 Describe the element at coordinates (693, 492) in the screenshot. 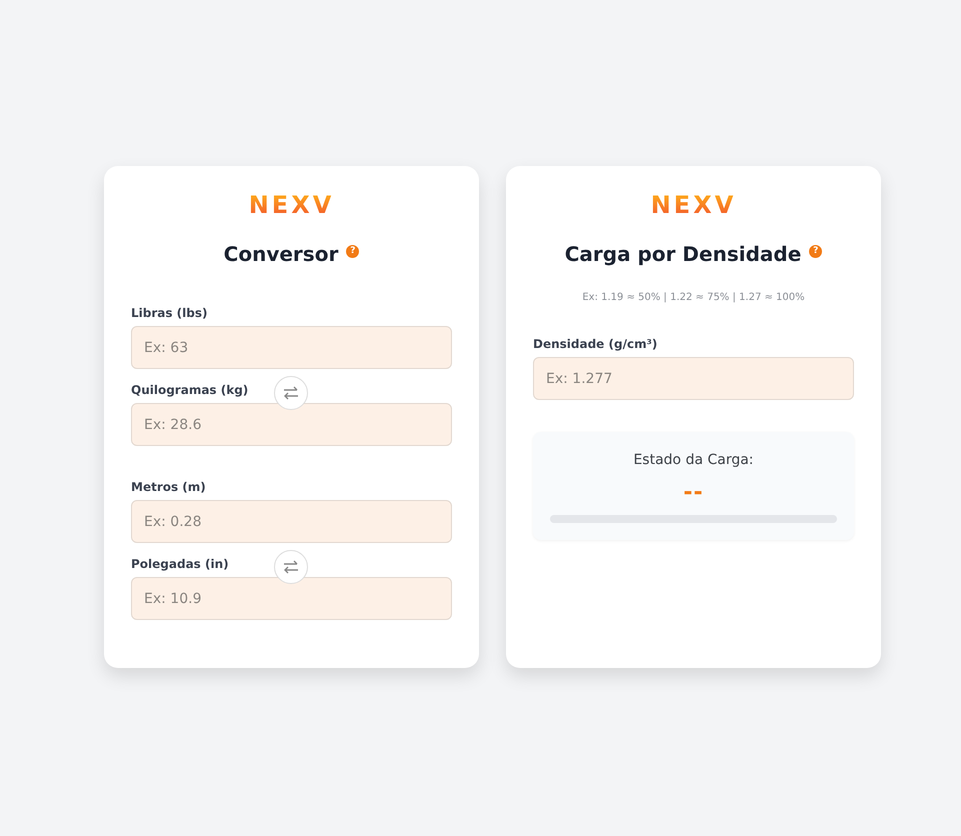

I see `status-value: --` at that location.